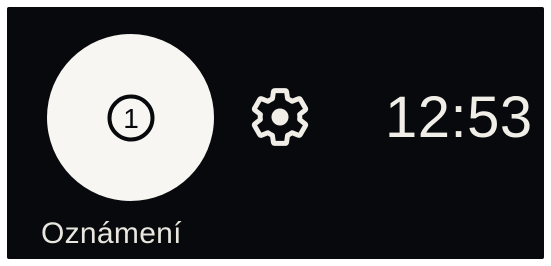 This screenshot has width=551, height=266. I want to click on clock-time: 12:53, so click(459, 117).